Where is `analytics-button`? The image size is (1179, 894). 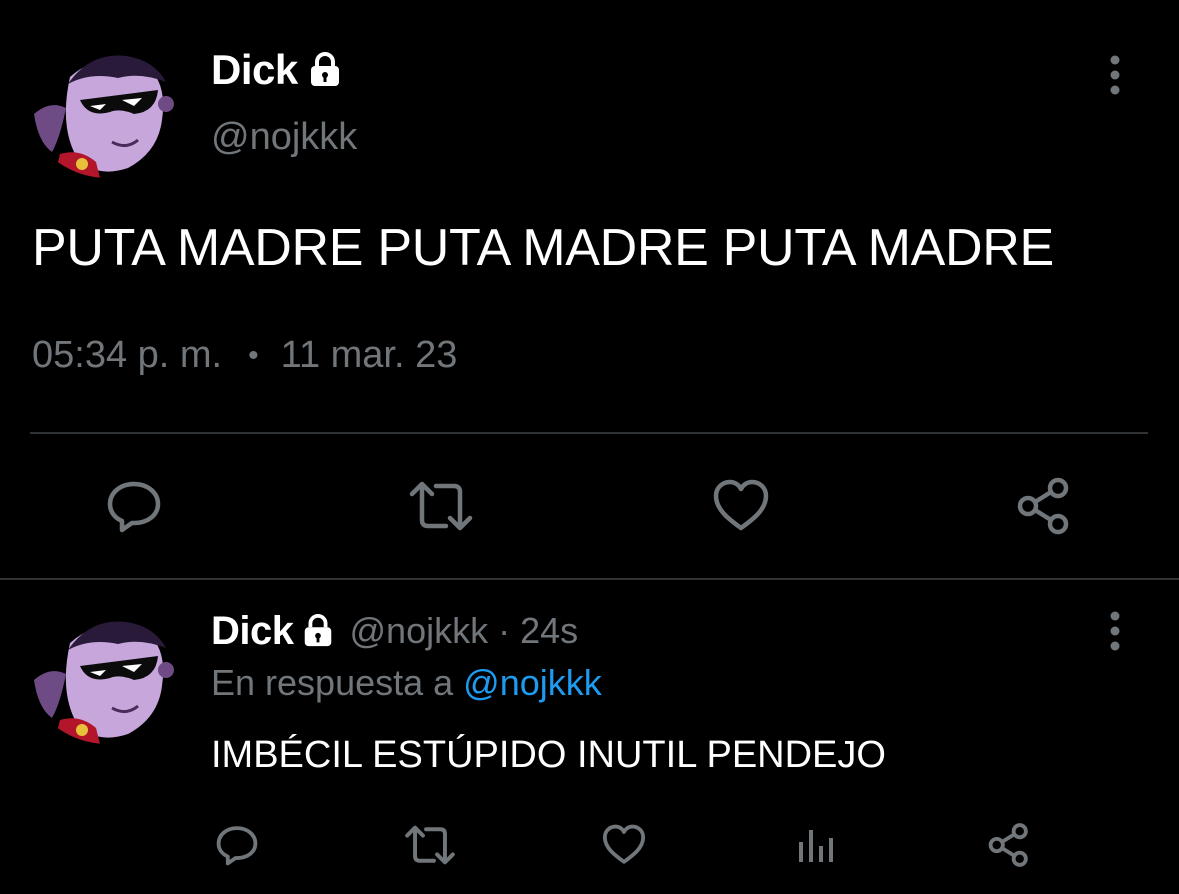
analytics-button is located at coordinates (817, 845).